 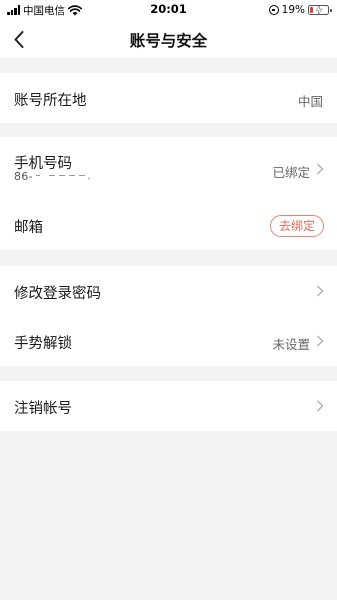 I want to click on location-value: 中国, so click(x=310, y=101).